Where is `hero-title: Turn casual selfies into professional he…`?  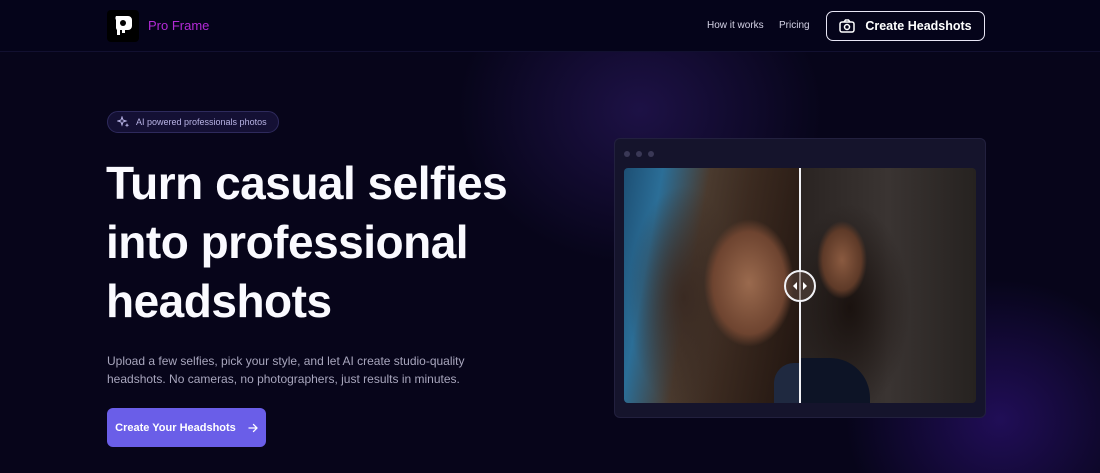
hero-title: Turn casual selfies into professional he… is located at coordinates (307, 242).